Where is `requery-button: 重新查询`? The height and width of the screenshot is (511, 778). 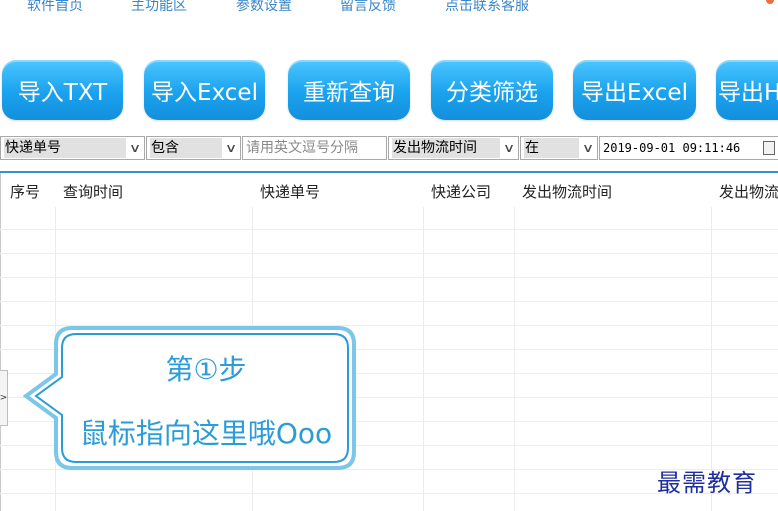 requery-button: 重新查询 is located at coordinates (349, 90).